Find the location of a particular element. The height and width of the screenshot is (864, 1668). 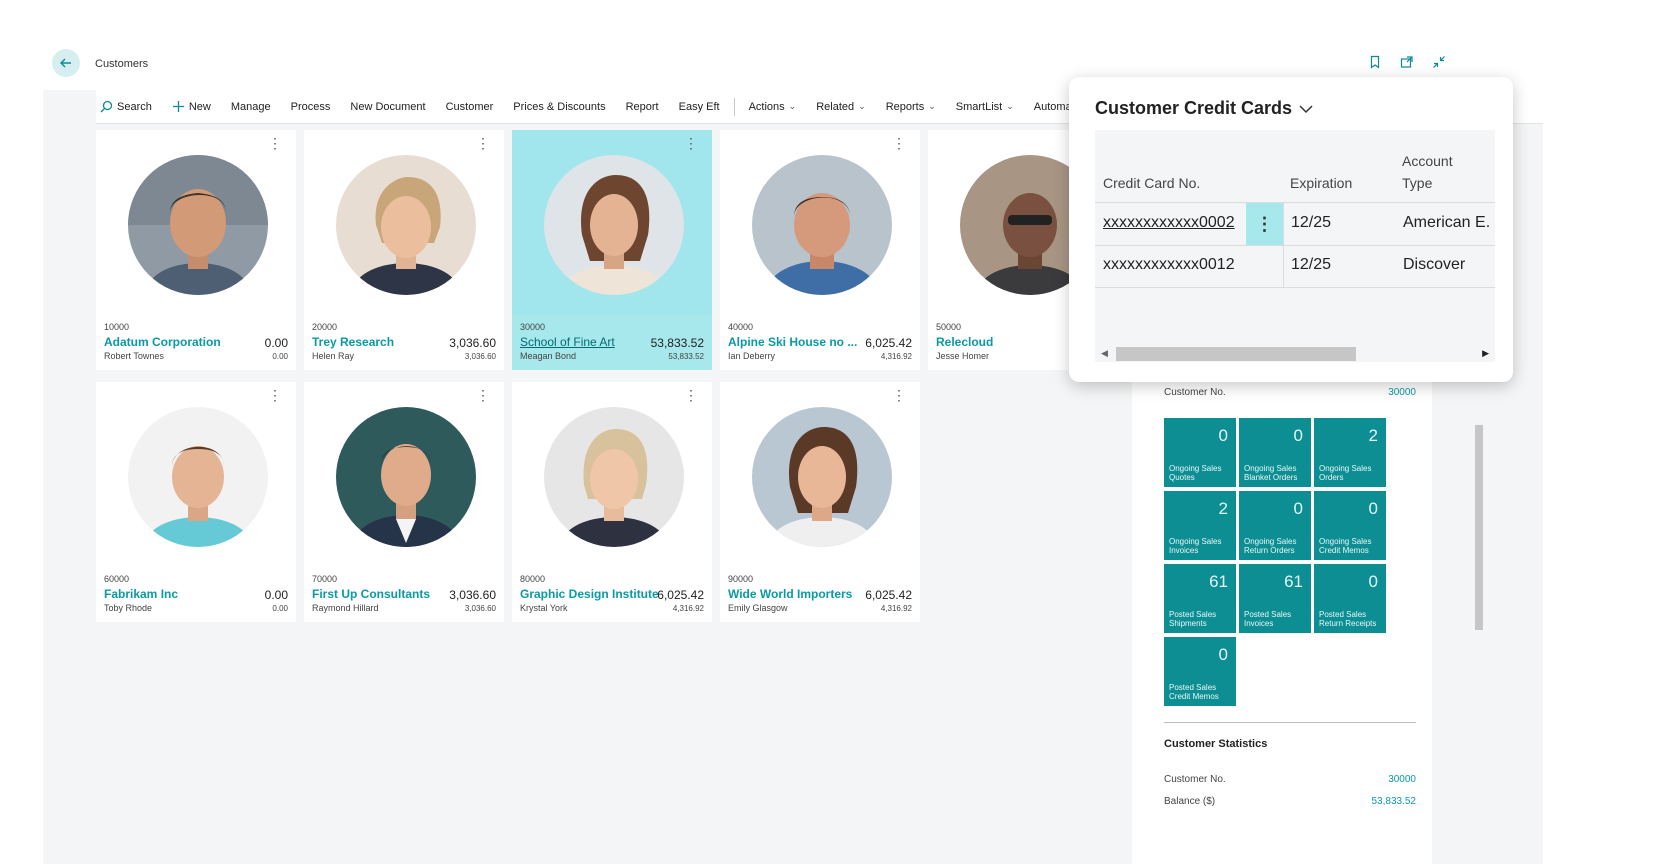

customer-balance: 3,036.60 is located at coordinates (472, 343).